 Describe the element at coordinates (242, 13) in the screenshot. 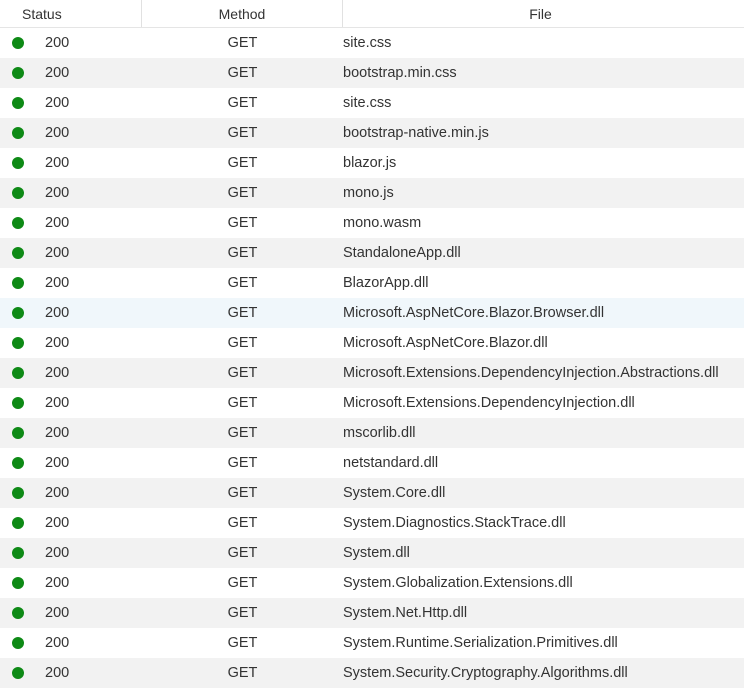

I see `column-header-method: Method` at that location.